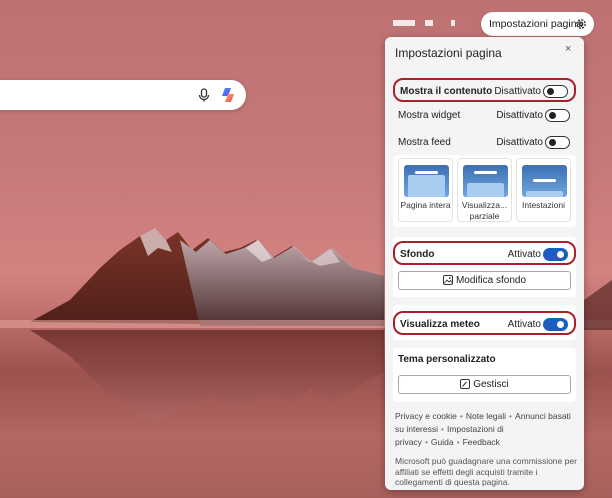  I want to click on close-icon: ×, so click(570, 49).